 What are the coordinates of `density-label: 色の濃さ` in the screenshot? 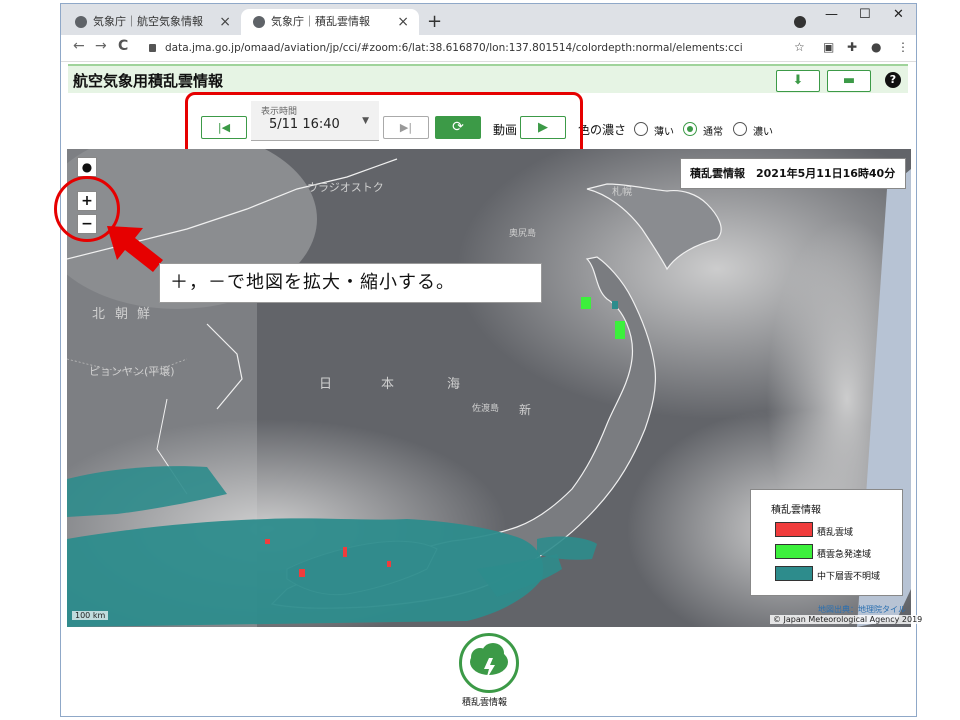 It's located at (602, 130).